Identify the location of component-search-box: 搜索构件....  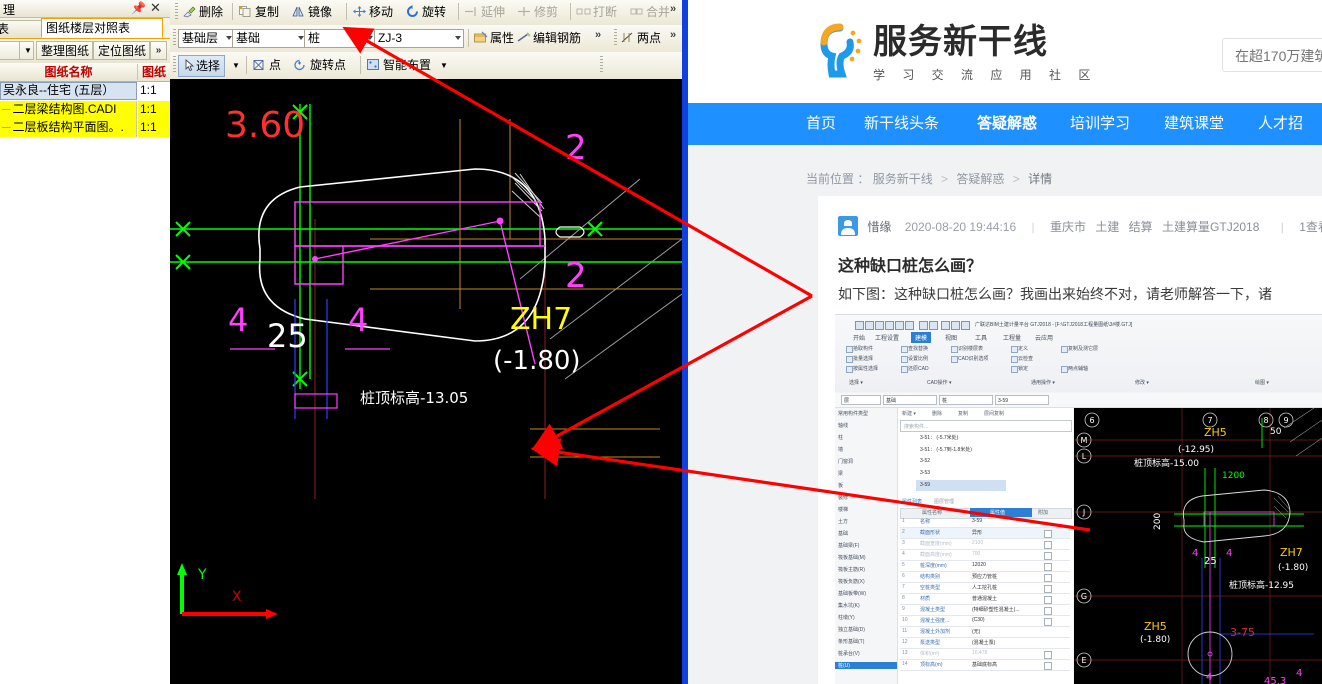
(986, 426).